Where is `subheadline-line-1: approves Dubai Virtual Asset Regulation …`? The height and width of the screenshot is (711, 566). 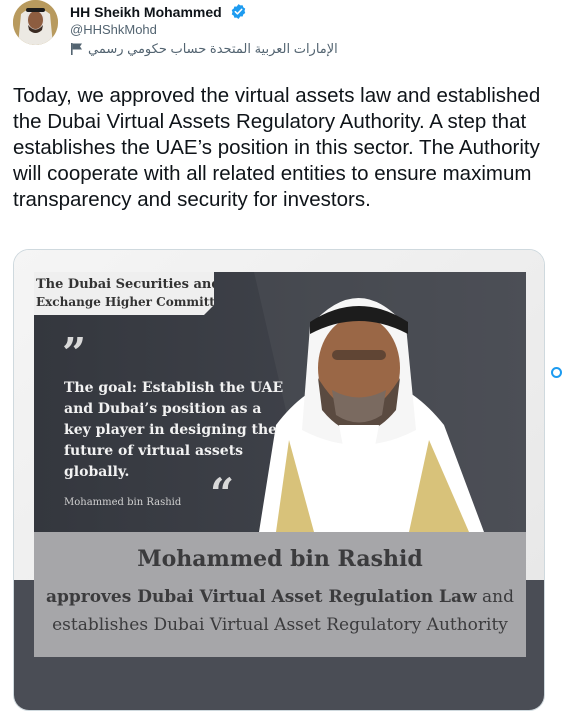
subheadline-line-1: approves Dubai Virtual Asset Regulation … is located at coordinates (280, 597).